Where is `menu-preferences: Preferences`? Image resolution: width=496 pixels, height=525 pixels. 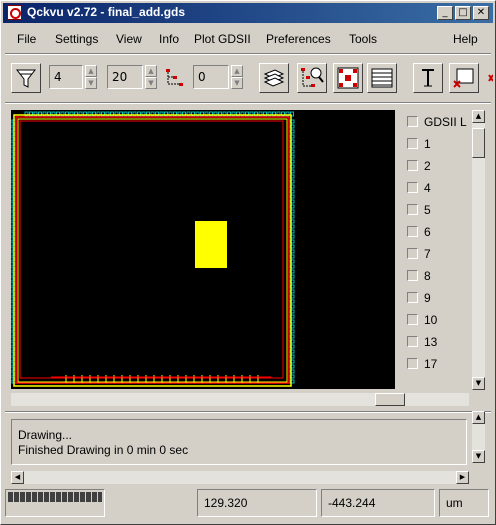
menu-preferences: Preferences is located at coordinates (298, 39).